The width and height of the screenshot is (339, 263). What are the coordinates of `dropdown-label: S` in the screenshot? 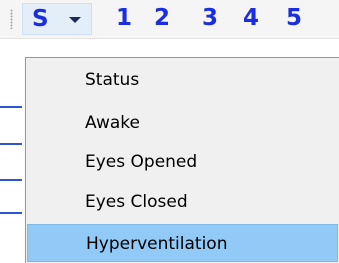 It's located at (40, 19).